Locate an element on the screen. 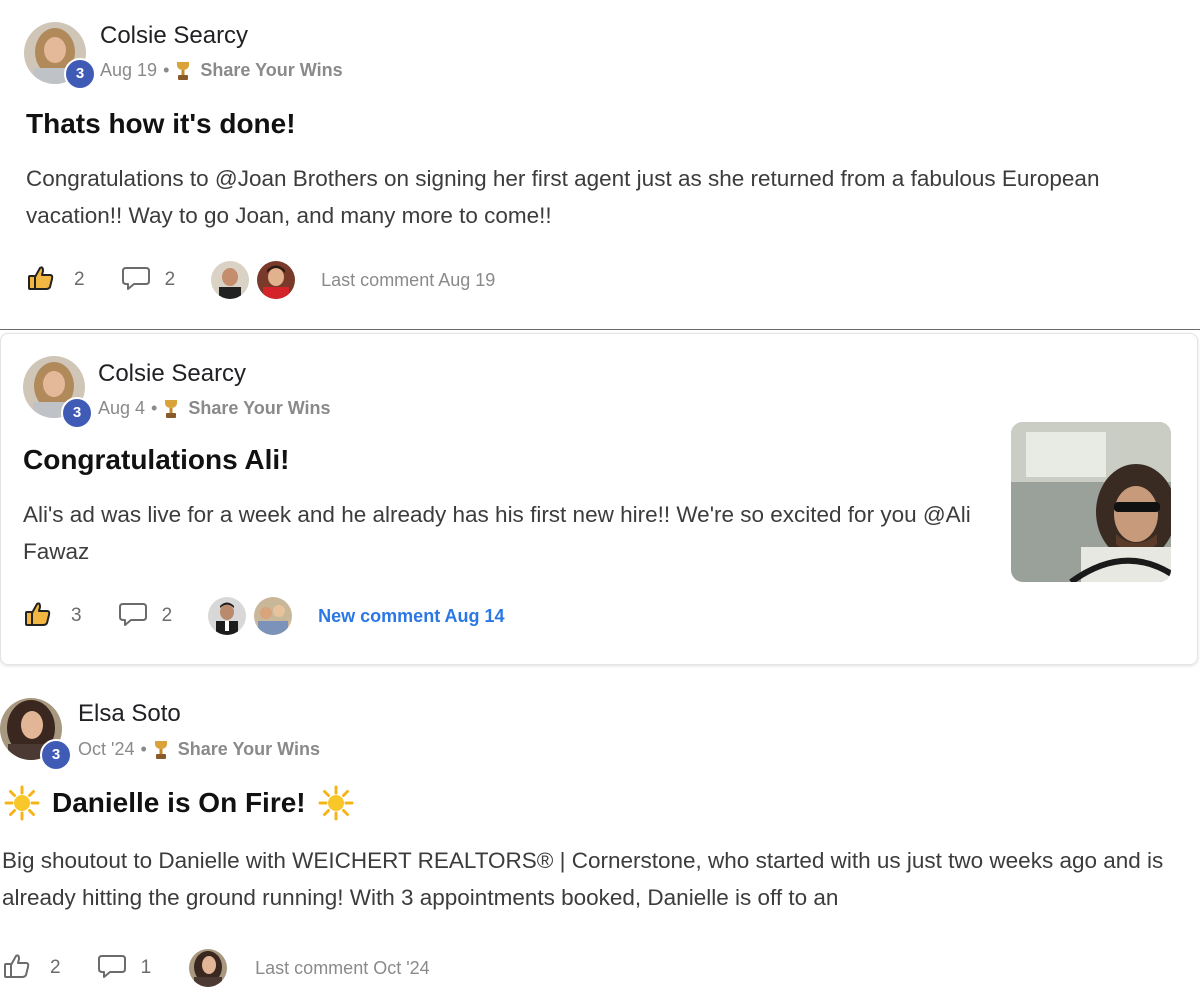 The width and height of the screenshot is (1200, 1005). comment-count: 1 is located at coordinates (146, 967).